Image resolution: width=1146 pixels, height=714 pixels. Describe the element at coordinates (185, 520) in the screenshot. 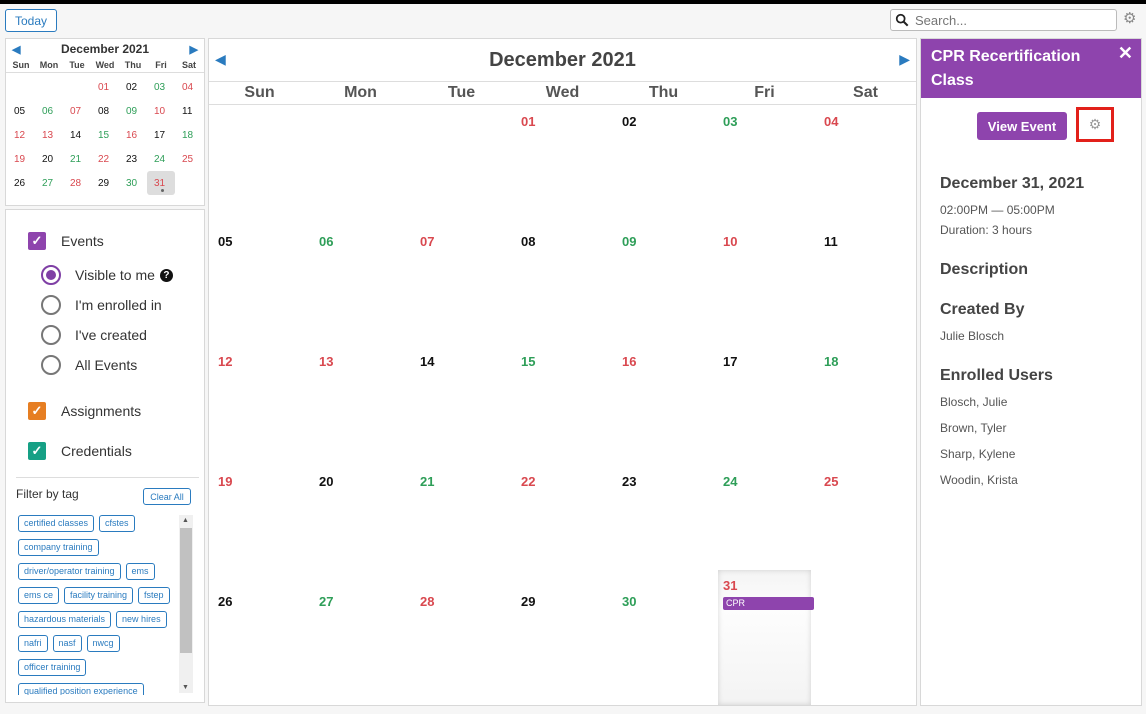

I see `scroll-up-icon: ▲` at that location.